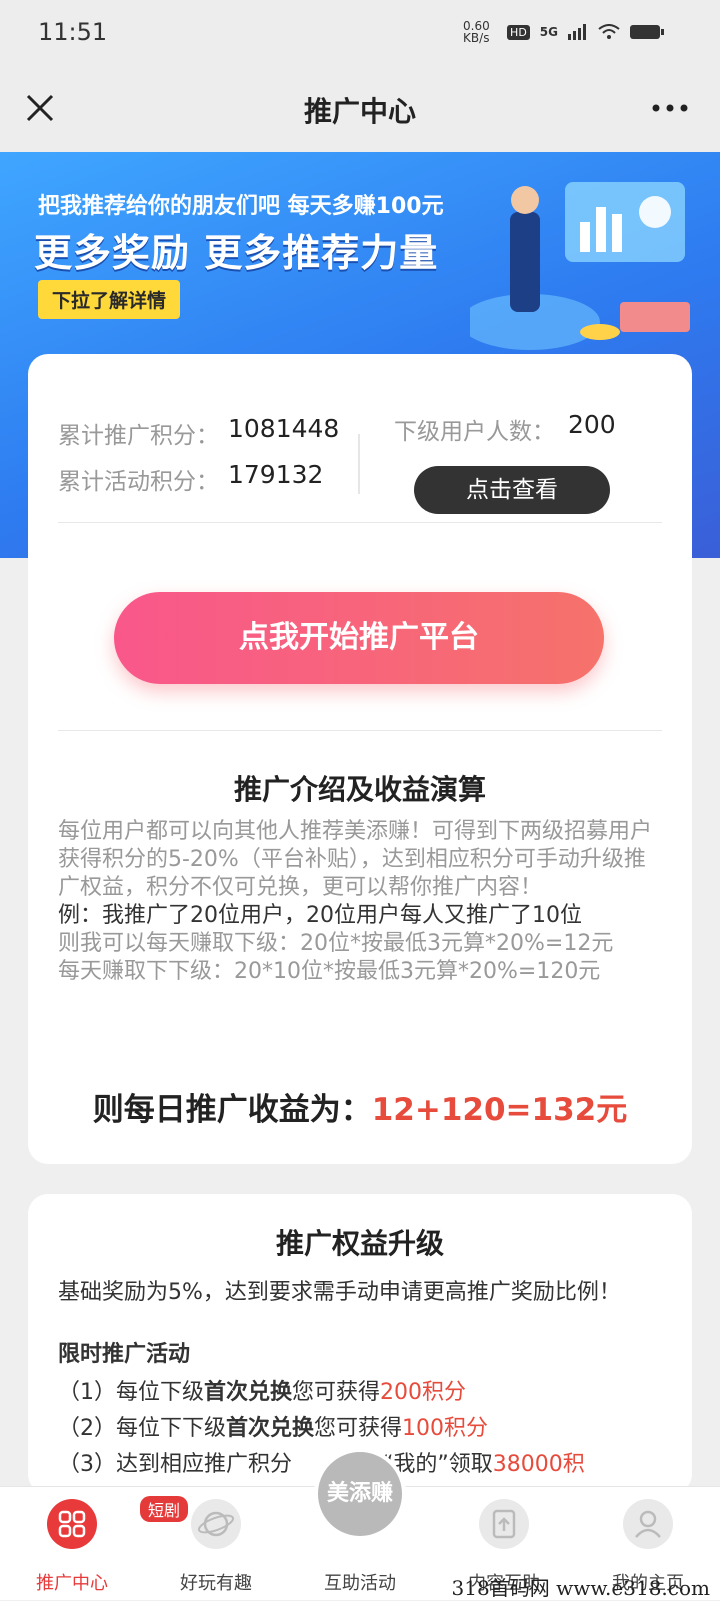 This screenshot has height=1601, width=720. Describe the element at coordinates (164, 1509) in the screenshot. I see `short-drama-badge: 短剧` at that location.